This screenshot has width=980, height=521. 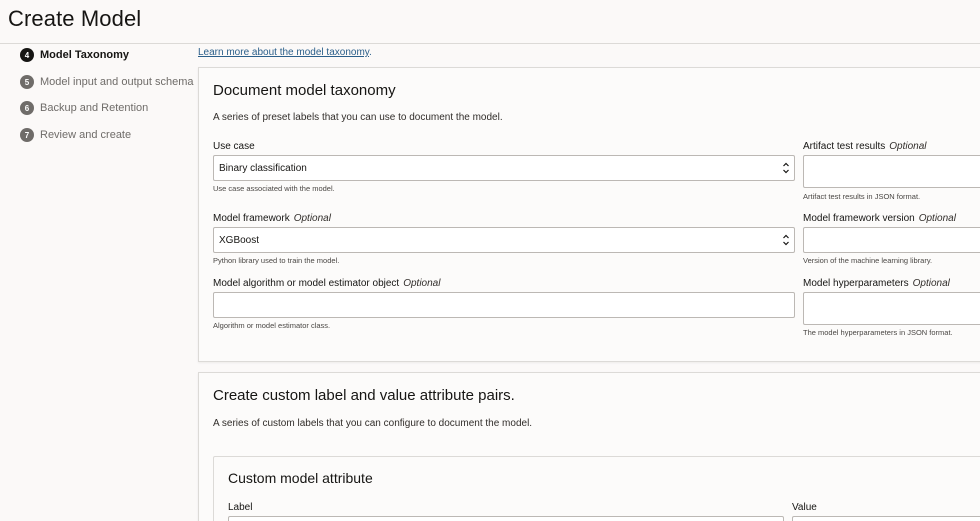 I want to click on step-label: Backup and Retention, so click(x=94, y=108).